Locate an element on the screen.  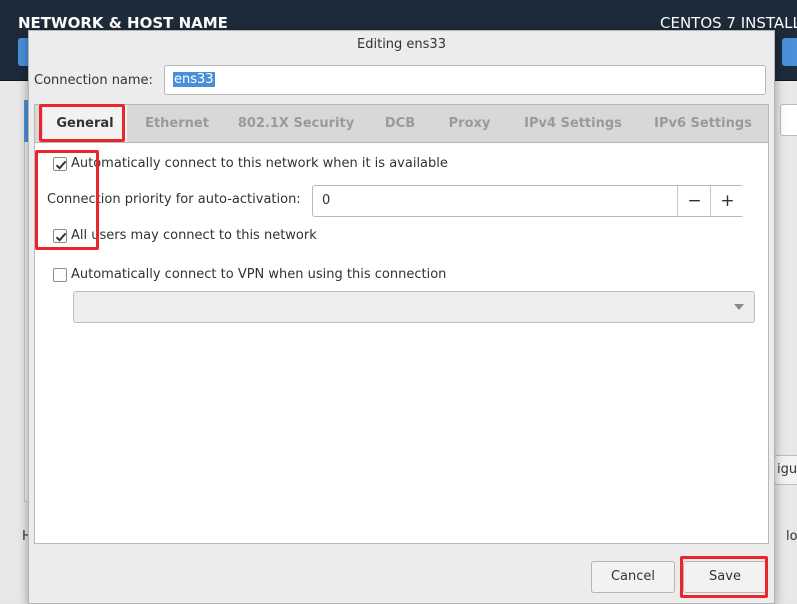
priority-decrement-button: − is located at coordinates (694, 201).